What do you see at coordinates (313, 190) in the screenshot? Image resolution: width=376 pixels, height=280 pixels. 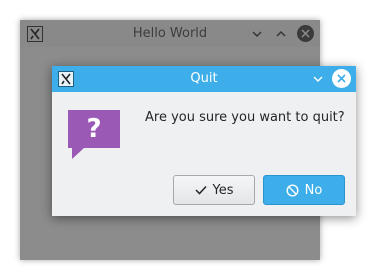 I see `no-button-label: No` at bounding box center [313, 190].